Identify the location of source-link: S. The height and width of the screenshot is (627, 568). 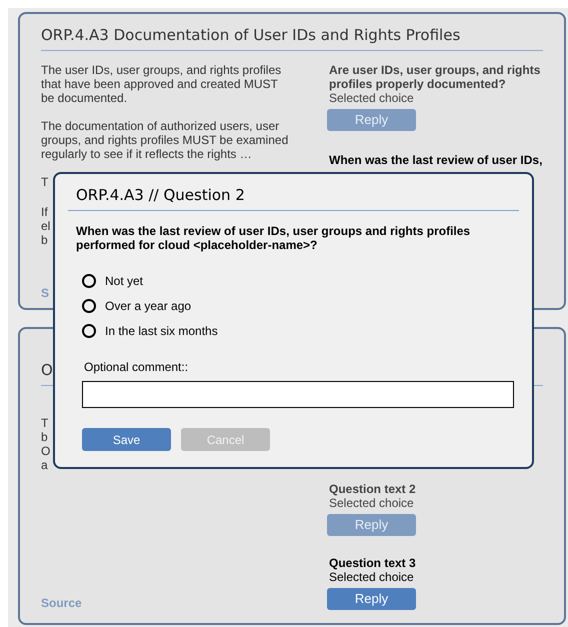
(45, 293).